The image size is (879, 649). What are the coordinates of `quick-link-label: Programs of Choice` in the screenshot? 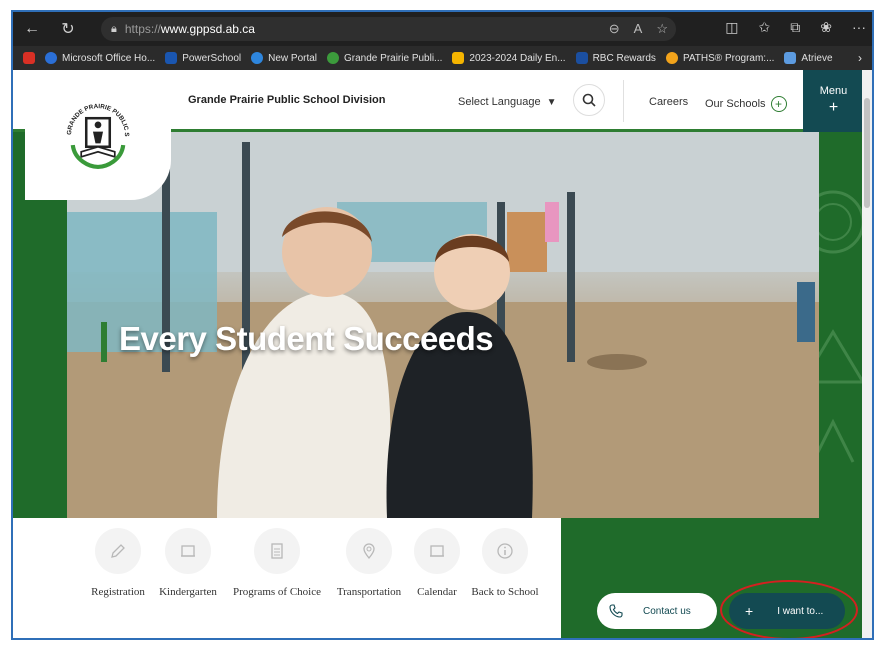 It's located at (277, 592).